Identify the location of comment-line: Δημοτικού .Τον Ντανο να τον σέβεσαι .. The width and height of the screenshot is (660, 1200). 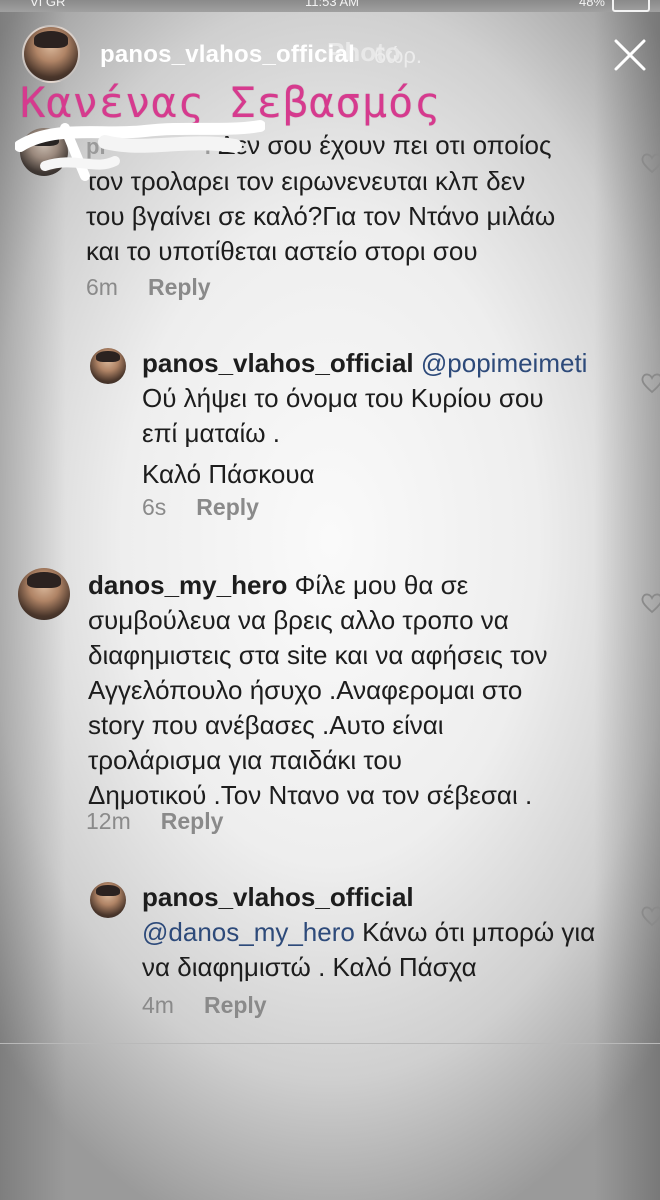
(310, 795).